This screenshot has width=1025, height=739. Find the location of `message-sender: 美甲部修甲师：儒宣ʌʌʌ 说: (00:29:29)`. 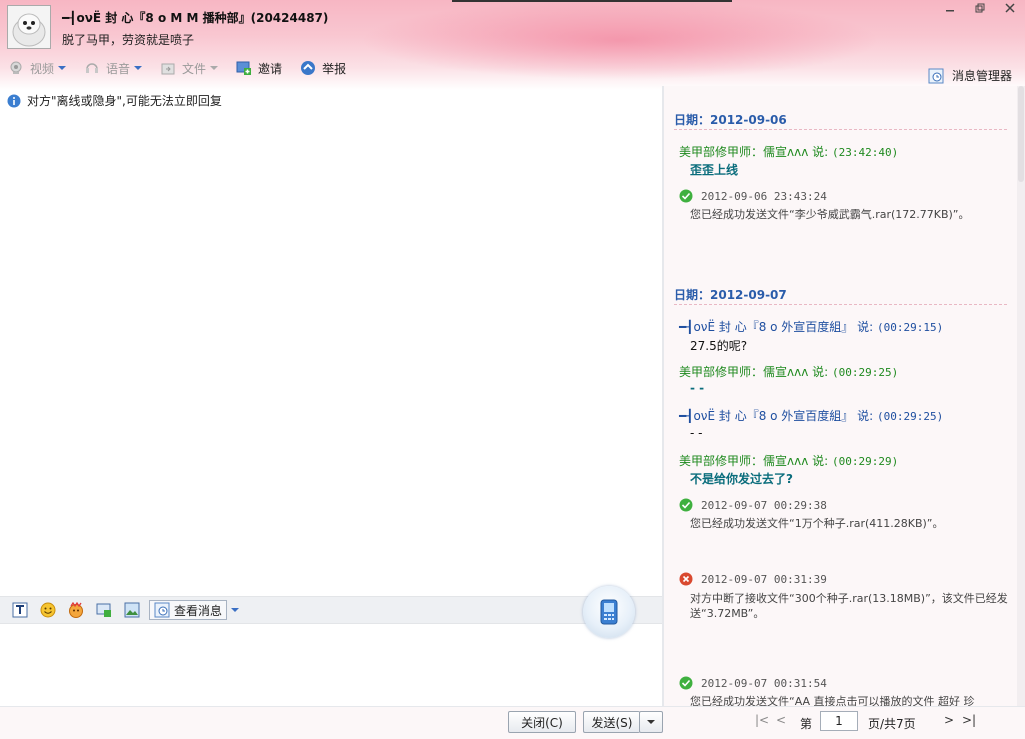

message-sender: 美甲部修甲师：儒宣ʌʌʌ 说: (00:29:29) is located at coordinates (788, 460).